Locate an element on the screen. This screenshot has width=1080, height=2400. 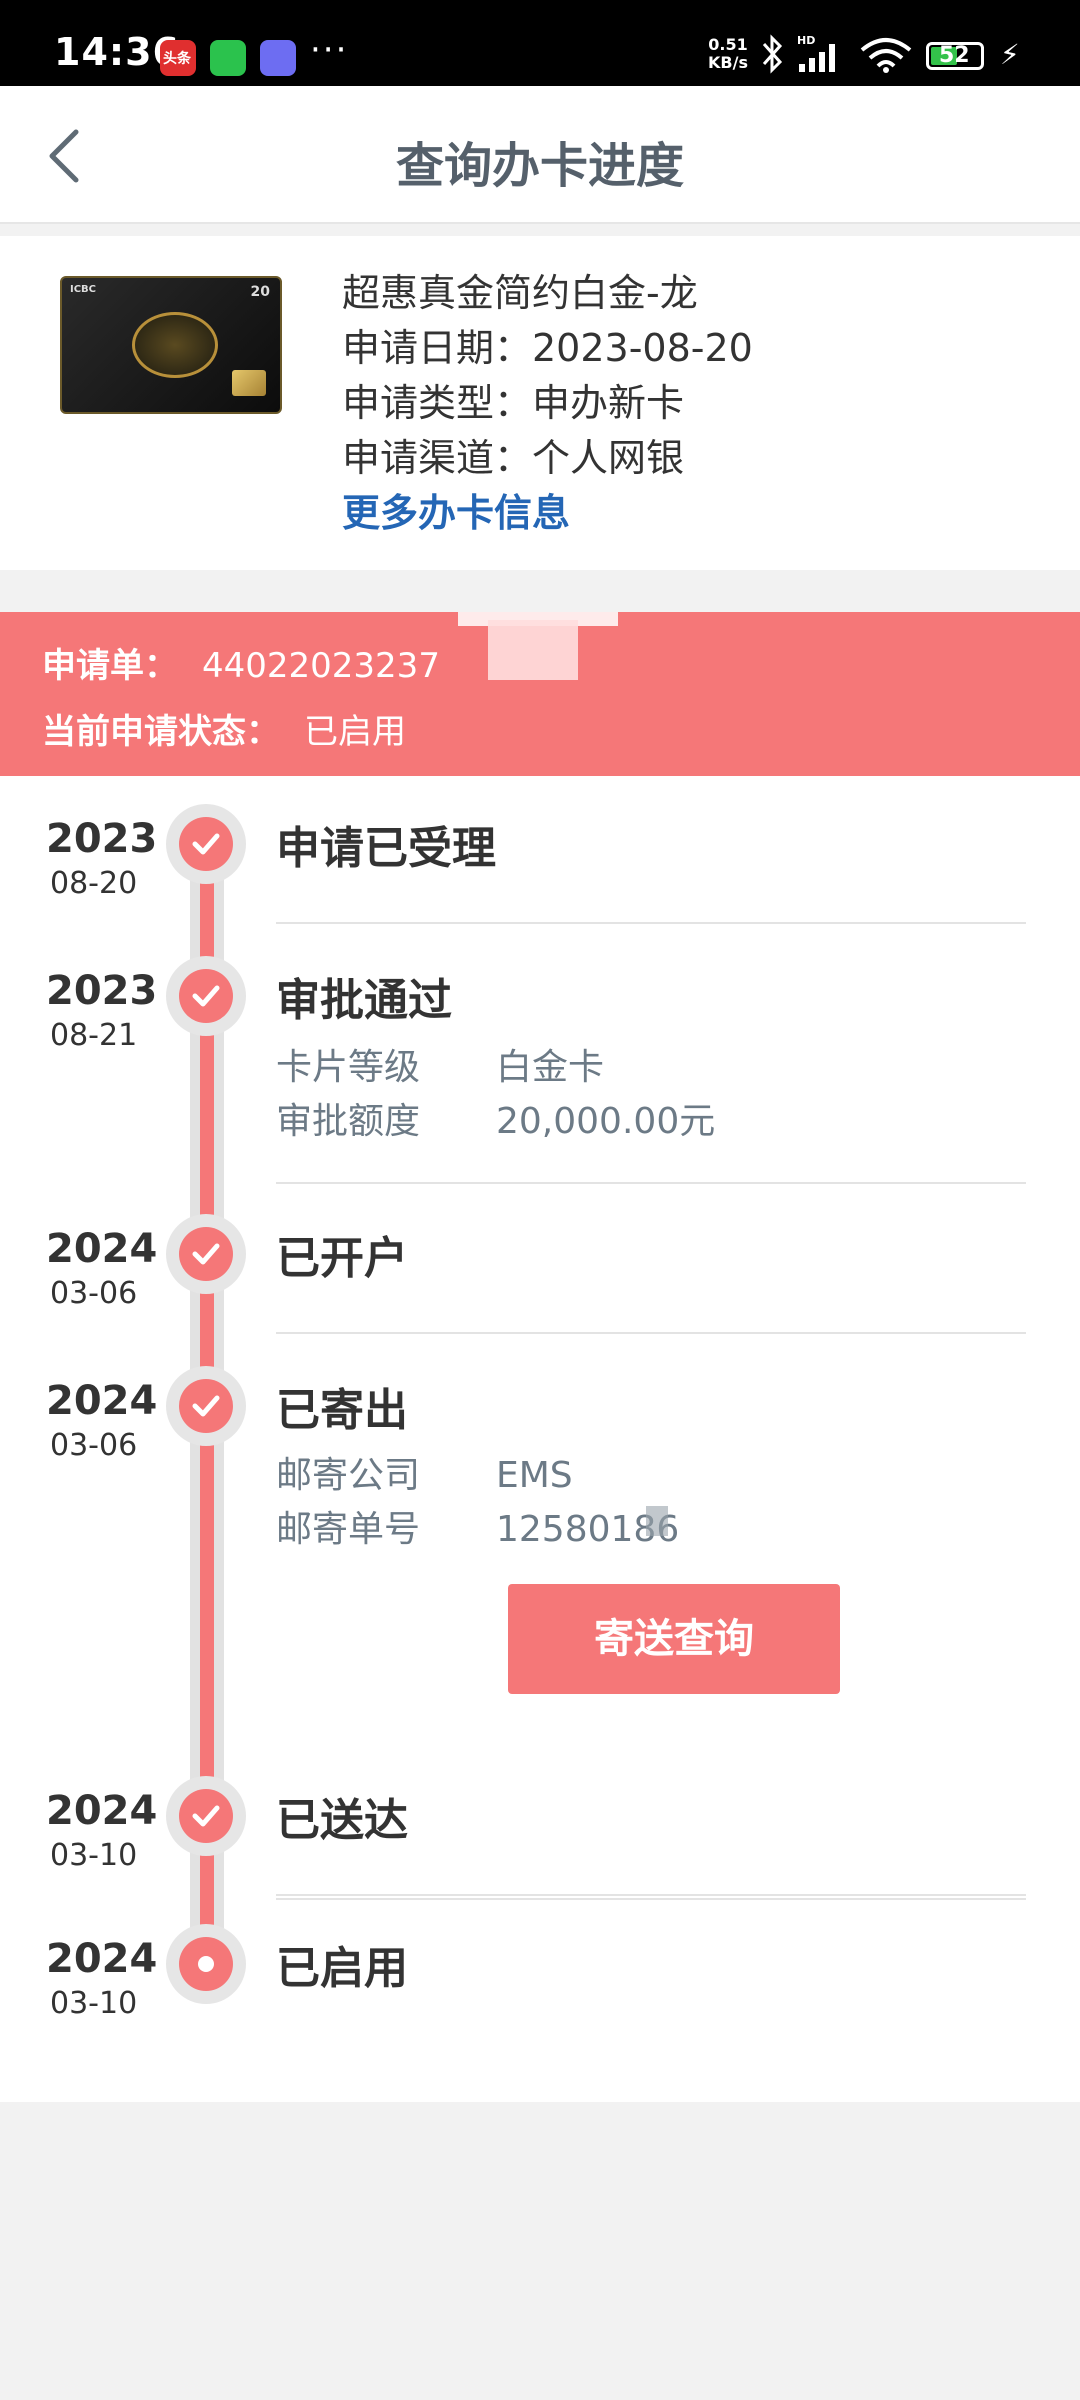
card-dragon-emblem is located at coordinates (175, 345).